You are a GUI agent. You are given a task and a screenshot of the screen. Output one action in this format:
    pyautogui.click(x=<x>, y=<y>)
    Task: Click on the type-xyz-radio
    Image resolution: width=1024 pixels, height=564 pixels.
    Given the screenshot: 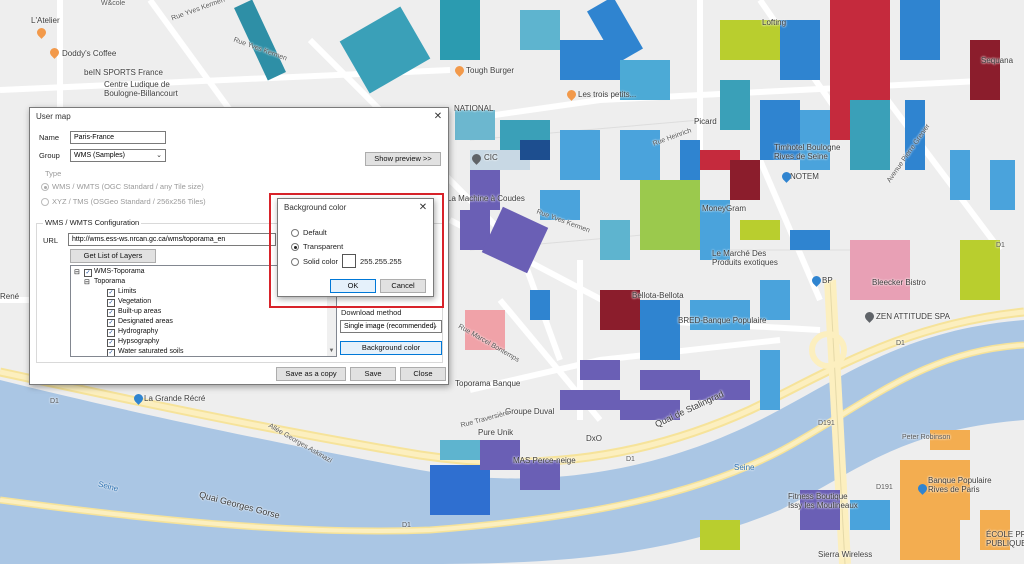 What is the action you would take?
    pyautogui.click(x=45, y=202)
    